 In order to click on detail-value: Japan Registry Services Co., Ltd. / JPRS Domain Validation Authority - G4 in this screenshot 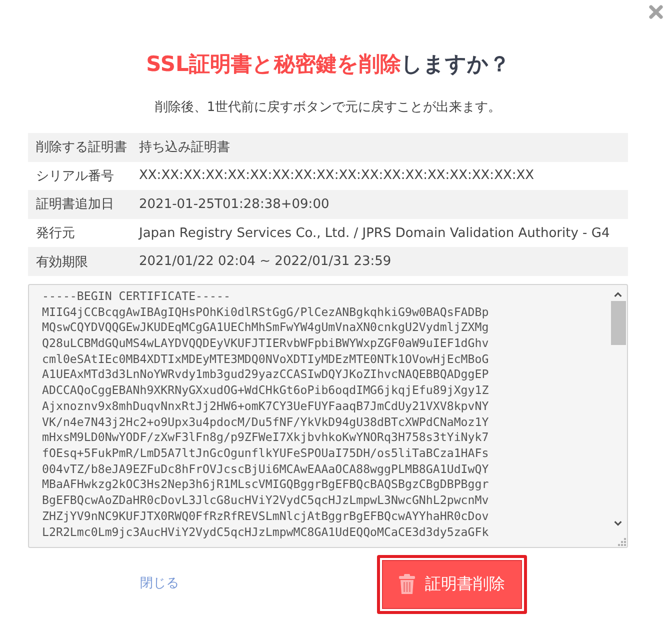, I will do `click(374, 233)`.